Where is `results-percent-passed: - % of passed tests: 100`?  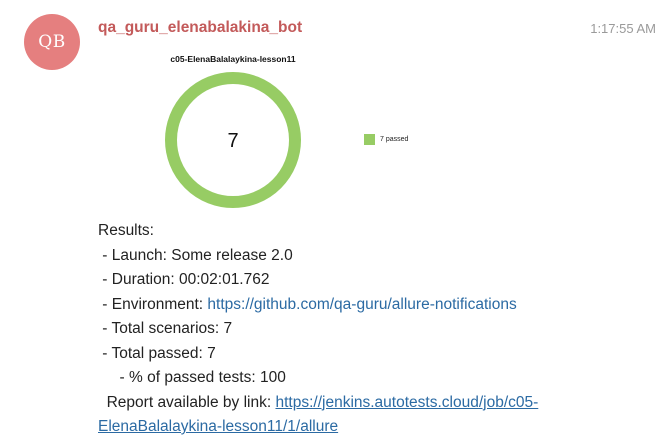 results-percent-passed: - % of passed tests: 100 is located at coordinates (192, 377).